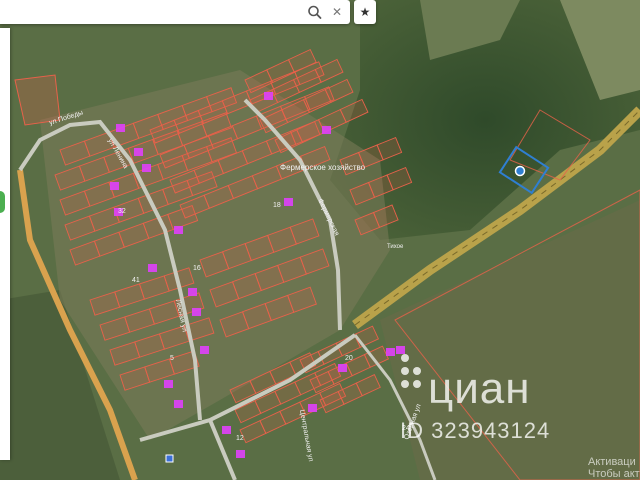  I want to click on side-panel, so click(5, 244).